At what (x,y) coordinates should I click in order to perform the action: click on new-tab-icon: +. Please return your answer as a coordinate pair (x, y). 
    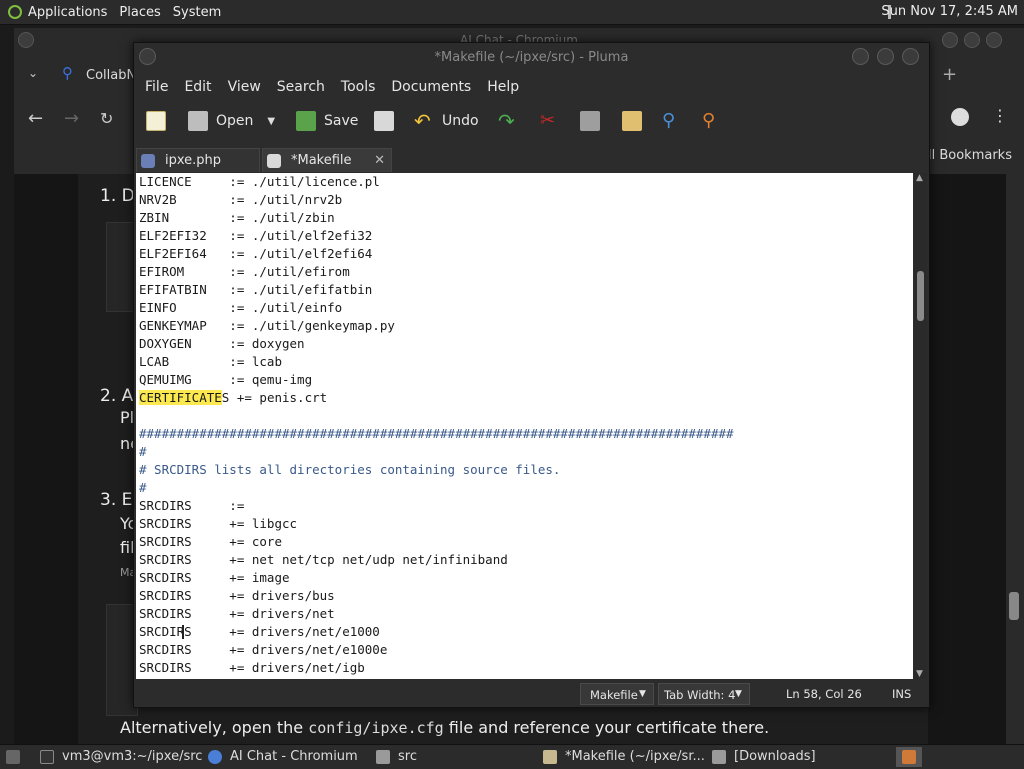
    Looking at the image, I should click on (949, 74).